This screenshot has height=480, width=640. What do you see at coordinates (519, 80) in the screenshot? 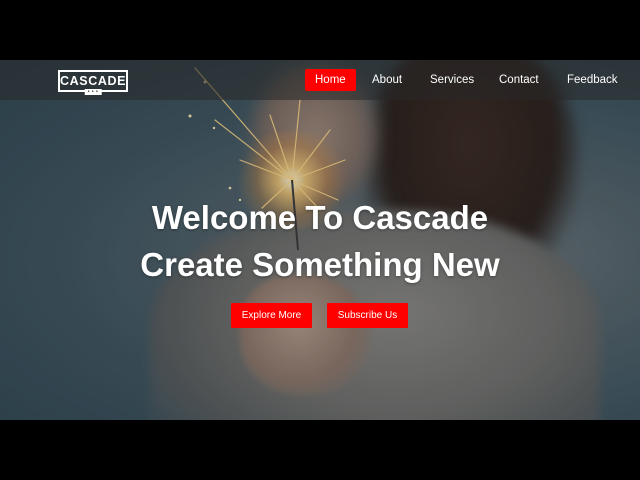
I see `nav-contact: Contact` at bounding box center [519, 80].